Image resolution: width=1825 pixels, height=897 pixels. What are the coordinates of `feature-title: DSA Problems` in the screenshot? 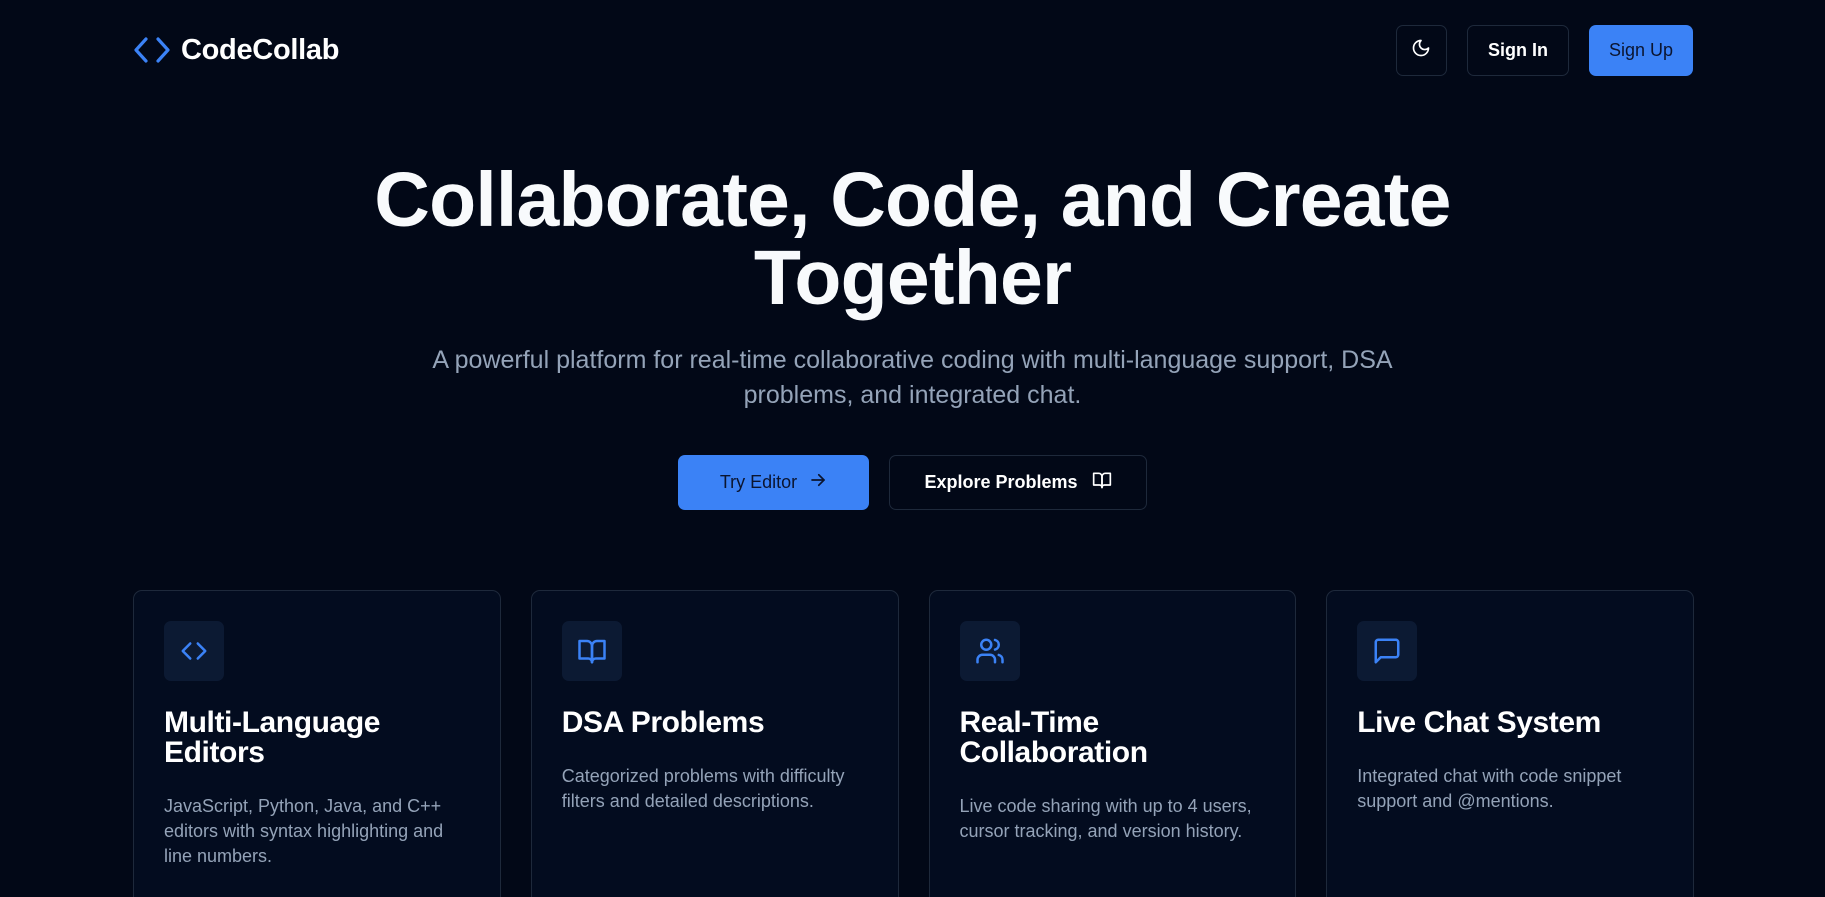 It's located at (663, 722).